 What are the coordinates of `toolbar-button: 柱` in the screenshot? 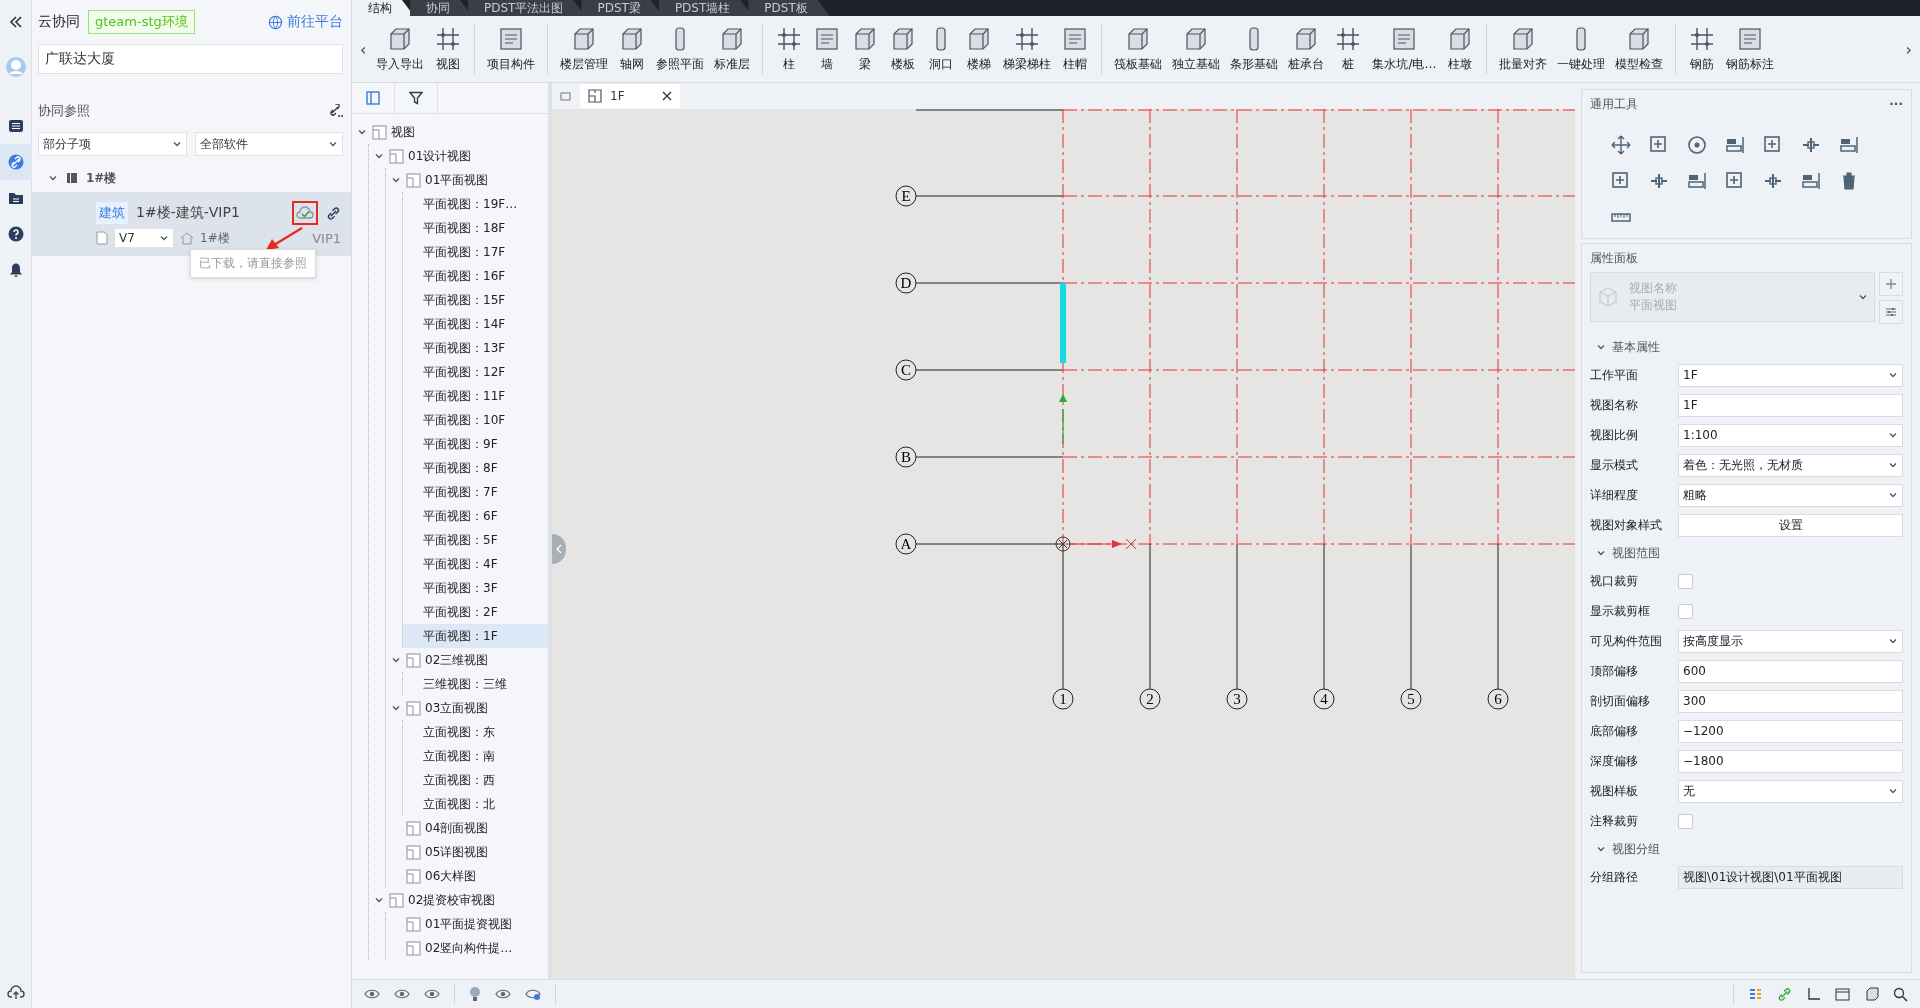 It's located at (789, 49).